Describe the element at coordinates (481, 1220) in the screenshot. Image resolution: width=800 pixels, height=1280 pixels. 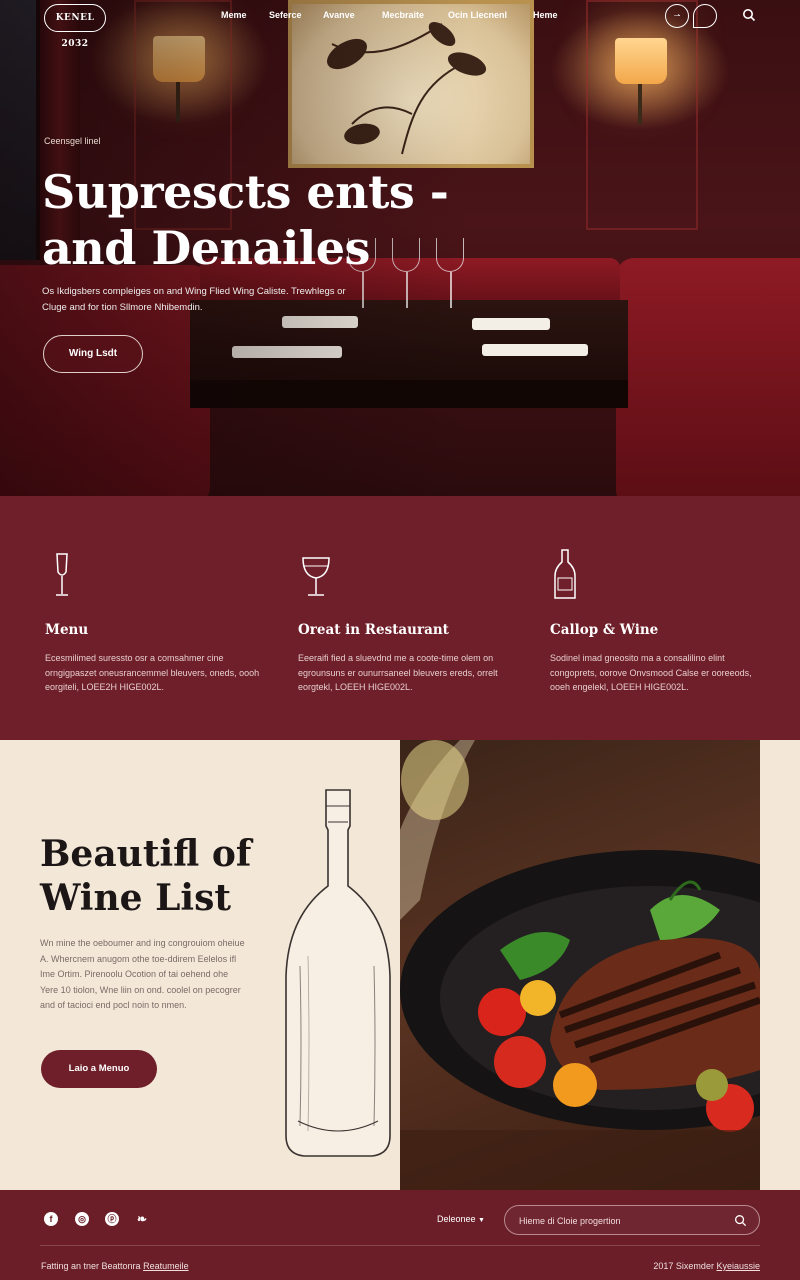
I see `chevron-down-icon: ▼` at that location.